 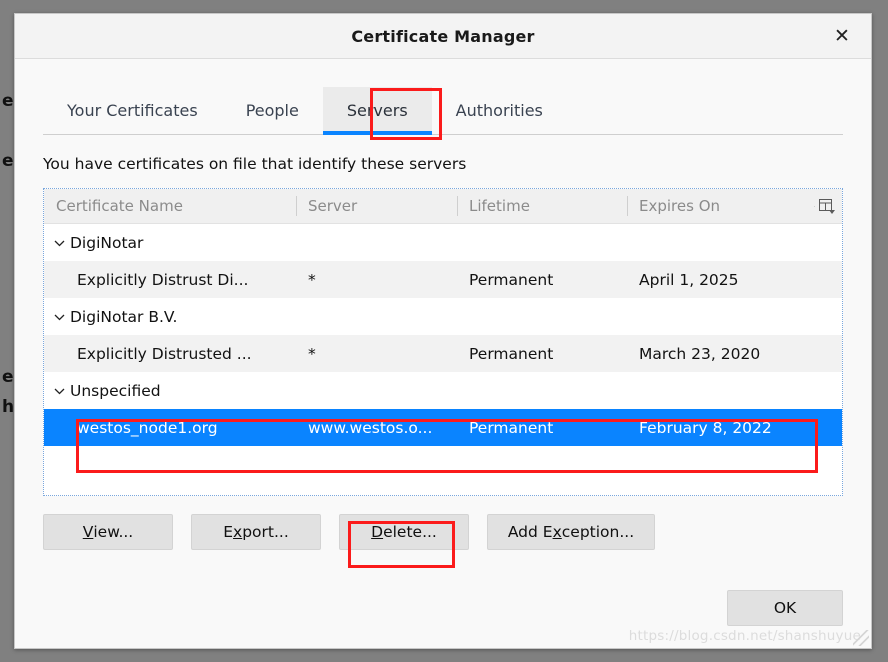 I want to click on column-picker-icon, so click(x=827, y=206).